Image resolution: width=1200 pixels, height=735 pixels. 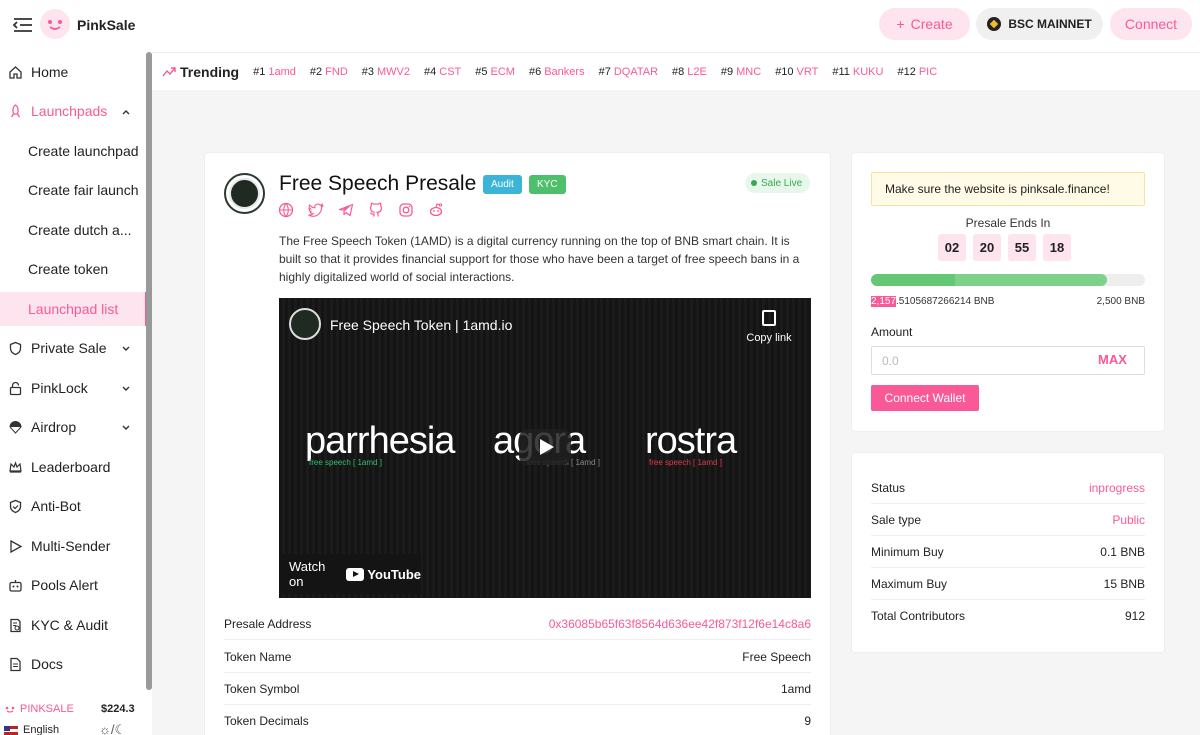 I want to click on create-button: + Create, so click(x=924, y=24).